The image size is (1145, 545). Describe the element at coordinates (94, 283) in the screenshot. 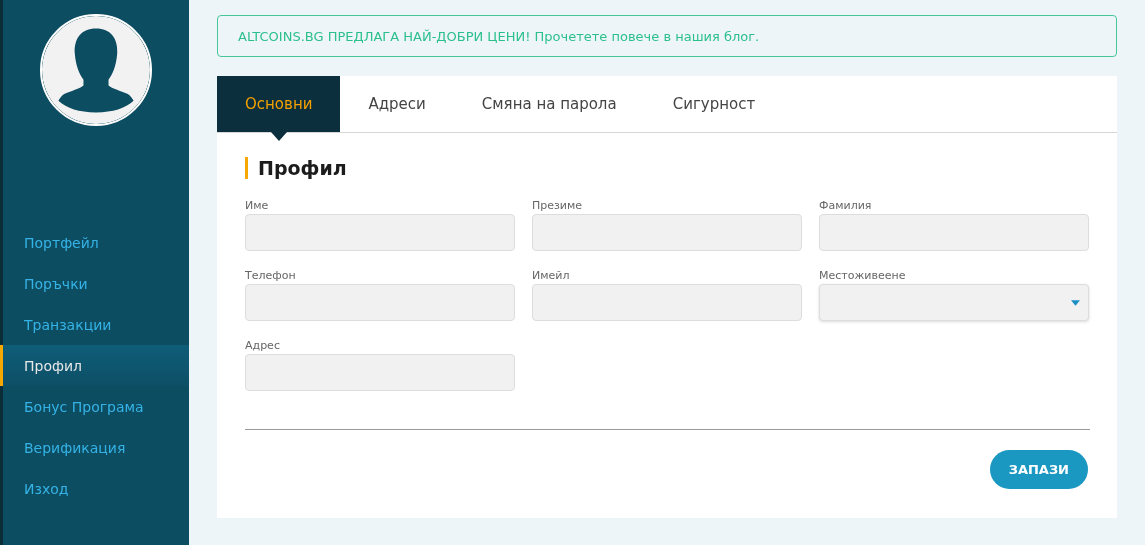

I see `sidebar-item: Поръчки` at that location.